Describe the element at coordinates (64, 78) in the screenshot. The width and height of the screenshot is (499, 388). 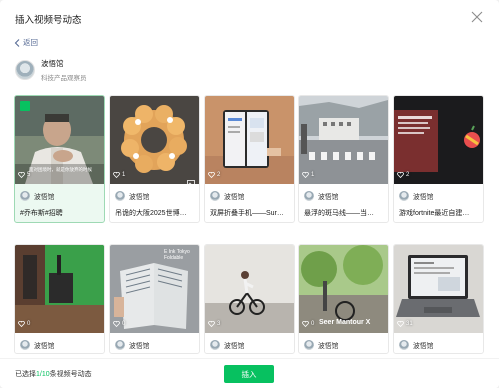
I see `account-desc: 科技产品观察员` at that location.